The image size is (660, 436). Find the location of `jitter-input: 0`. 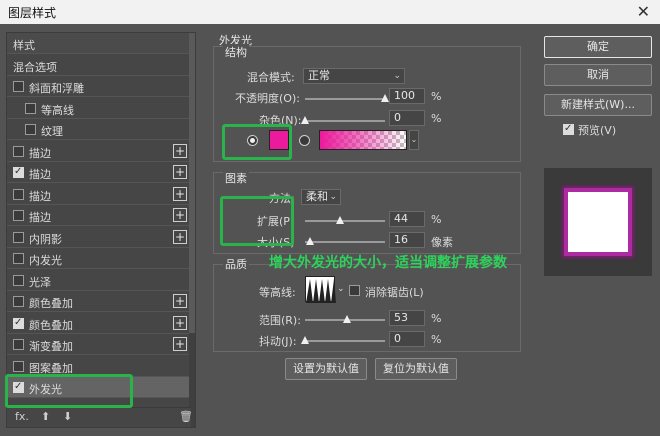

jitter-input: 0 is located at coordinates (407, 339).